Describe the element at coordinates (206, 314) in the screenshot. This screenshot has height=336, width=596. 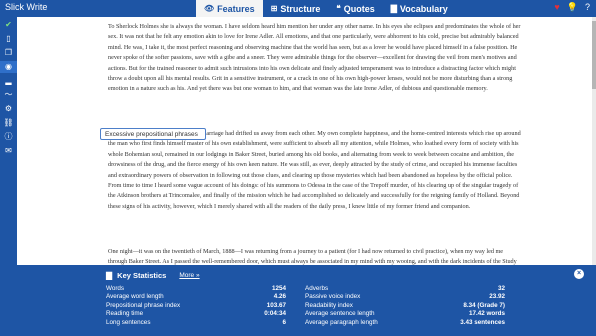
I see `stat-row: Reading time 0:04:34` at that location.